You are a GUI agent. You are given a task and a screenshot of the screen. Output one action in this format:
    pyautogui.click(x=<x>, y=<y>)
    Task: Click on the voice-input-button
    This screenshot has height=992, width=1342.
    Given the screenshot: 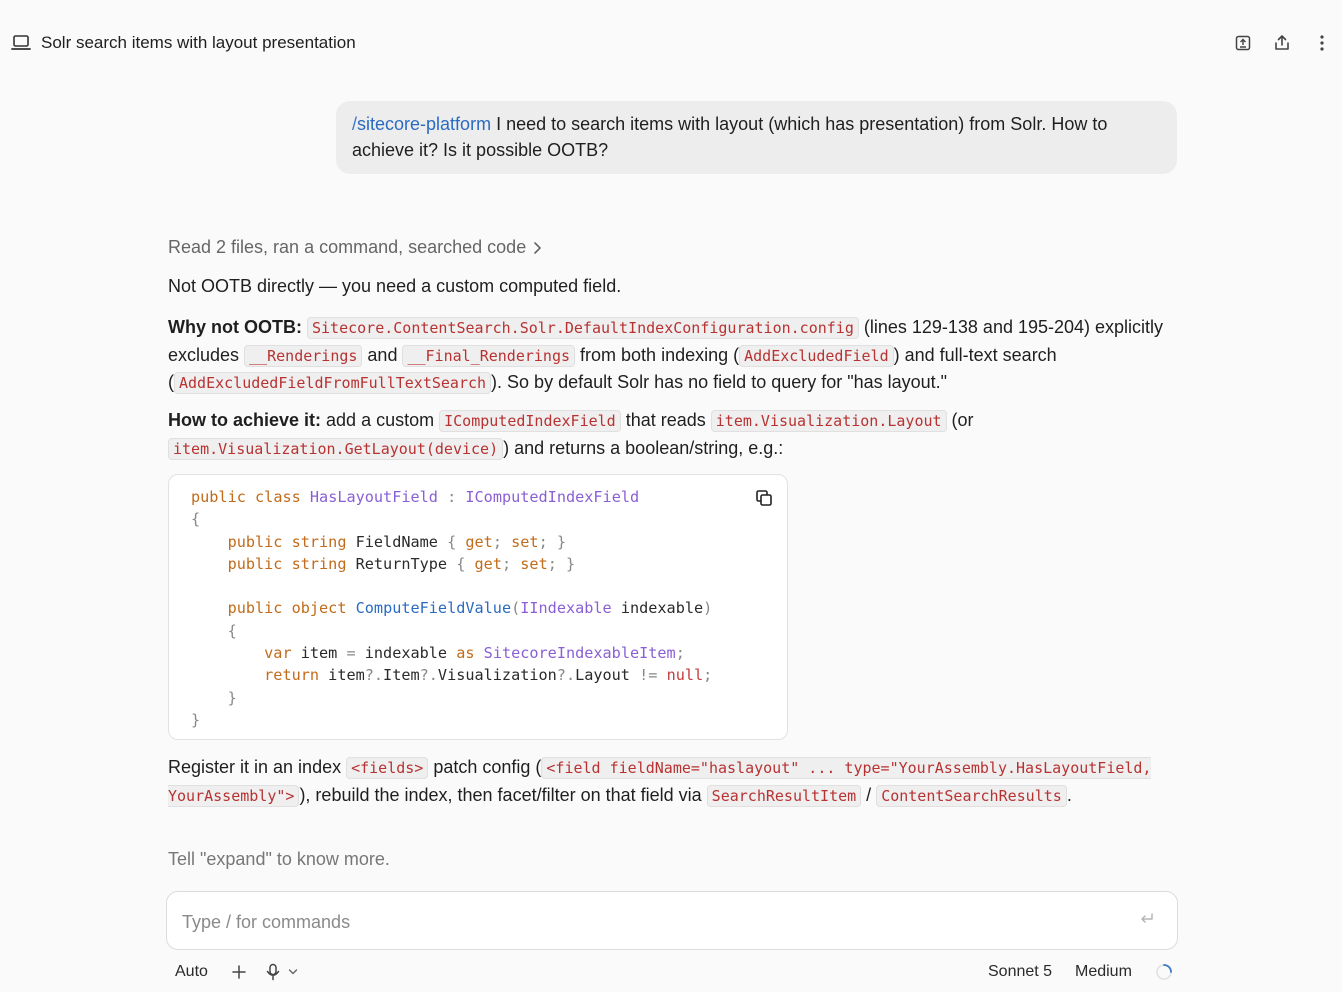 What is the action you would take?
    pyautogui.click(x=282, y=972)
    